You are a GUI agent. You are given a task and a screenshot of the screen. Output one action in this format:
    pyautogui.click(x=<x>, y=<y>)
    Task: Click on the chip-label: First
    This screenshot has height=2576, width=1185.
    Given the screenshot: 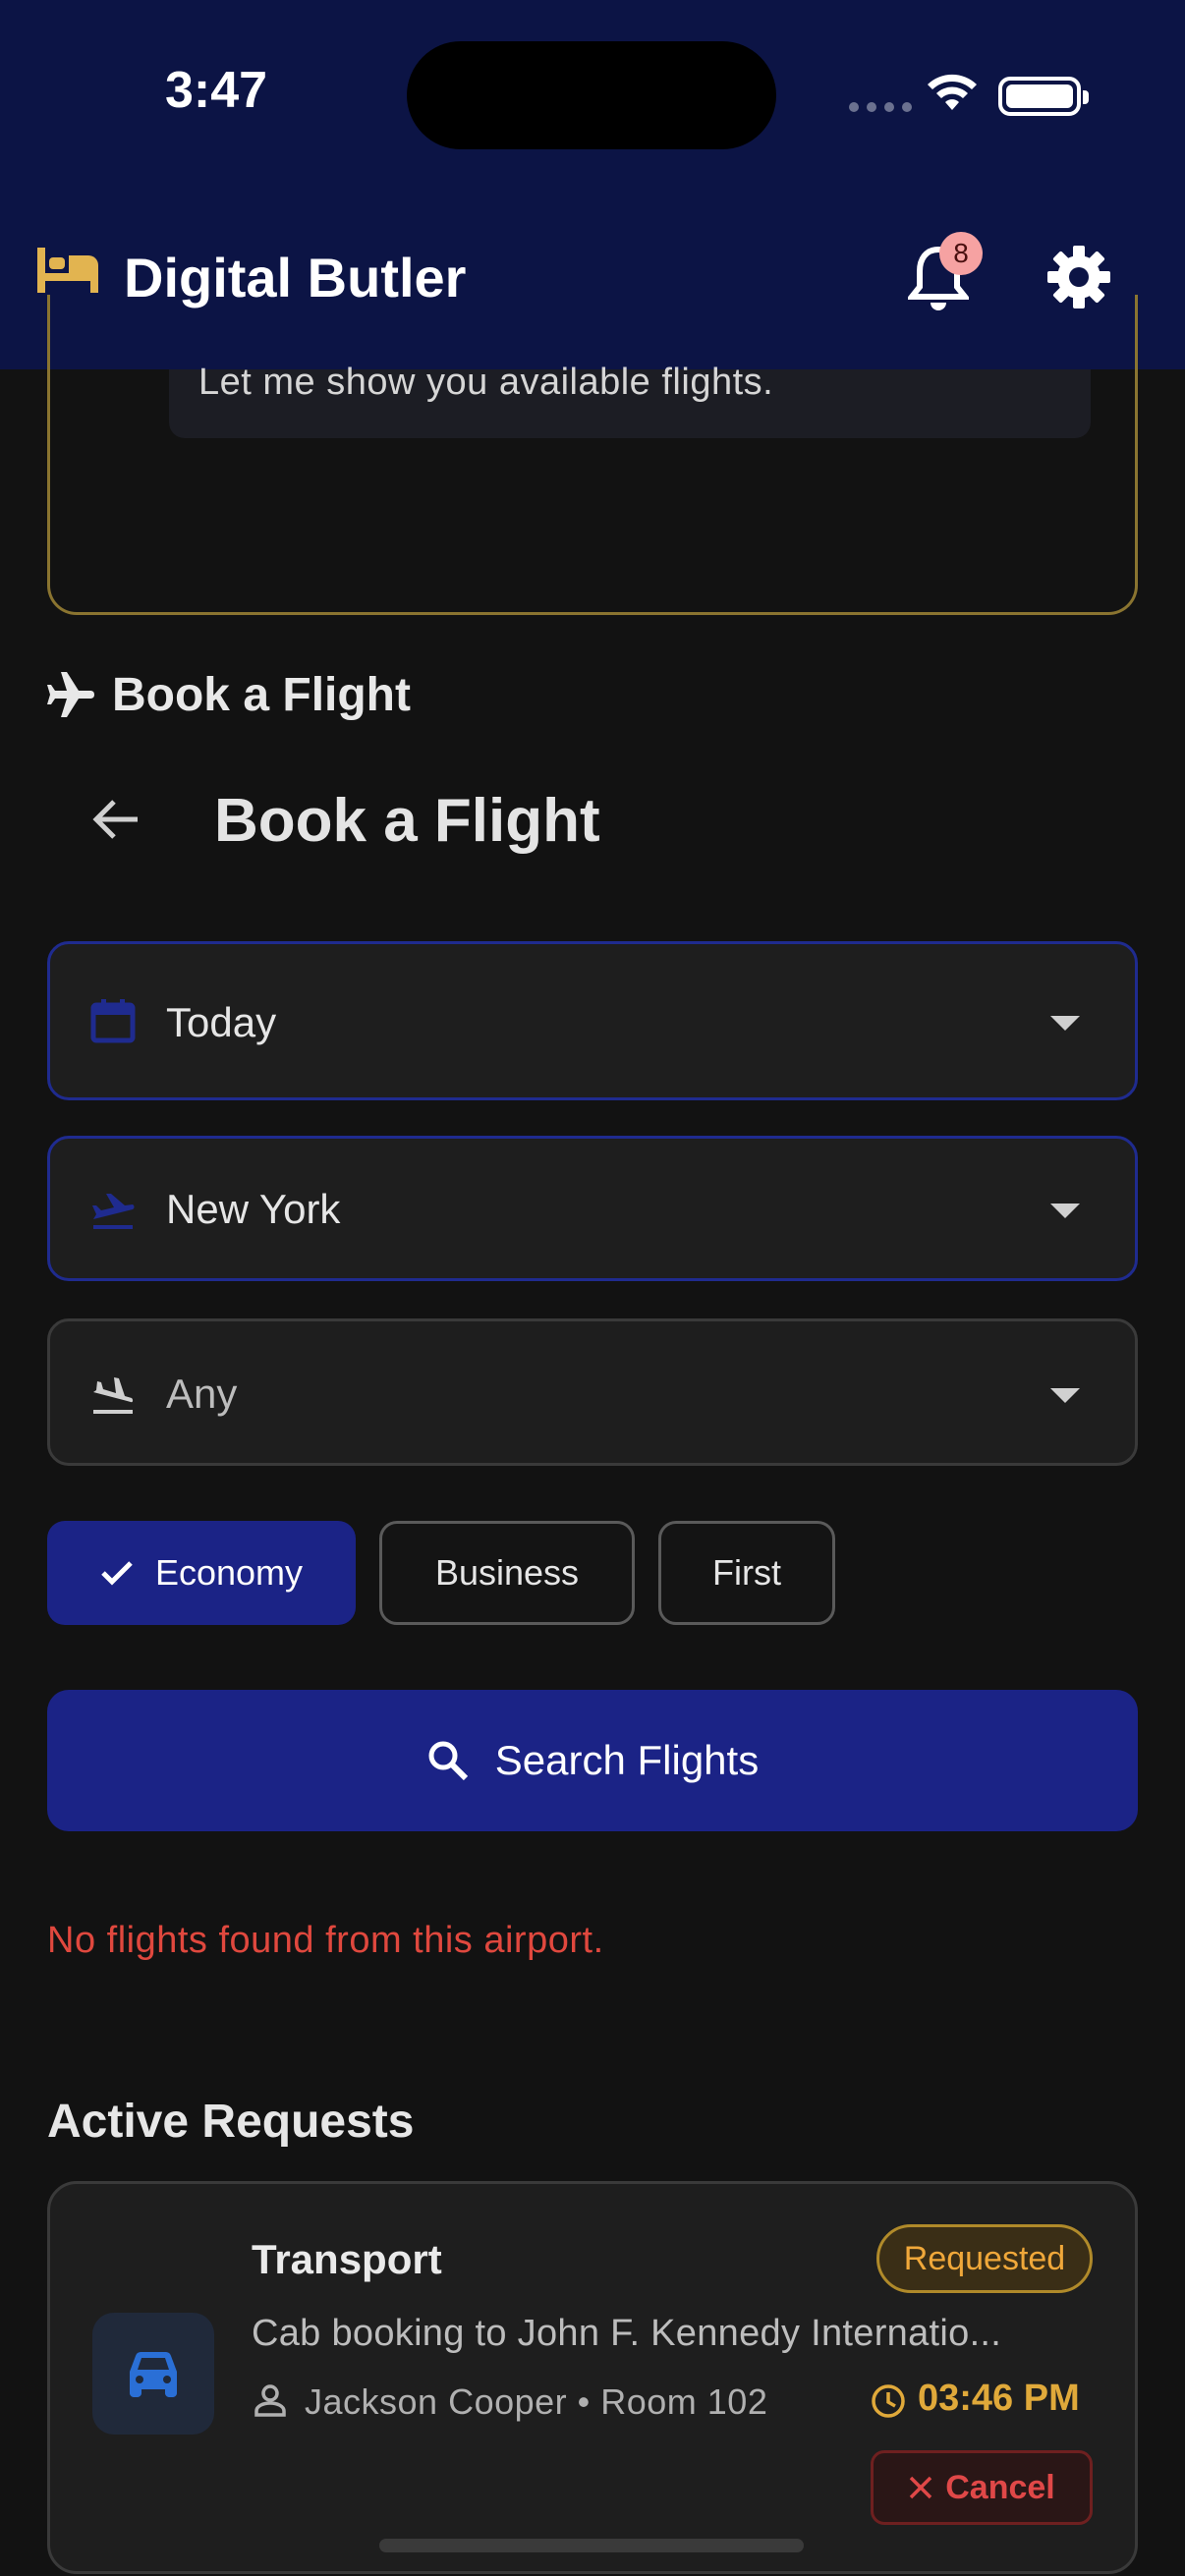 What is the action you would take?
    pyautogui.click(x=747, y=1572)
    